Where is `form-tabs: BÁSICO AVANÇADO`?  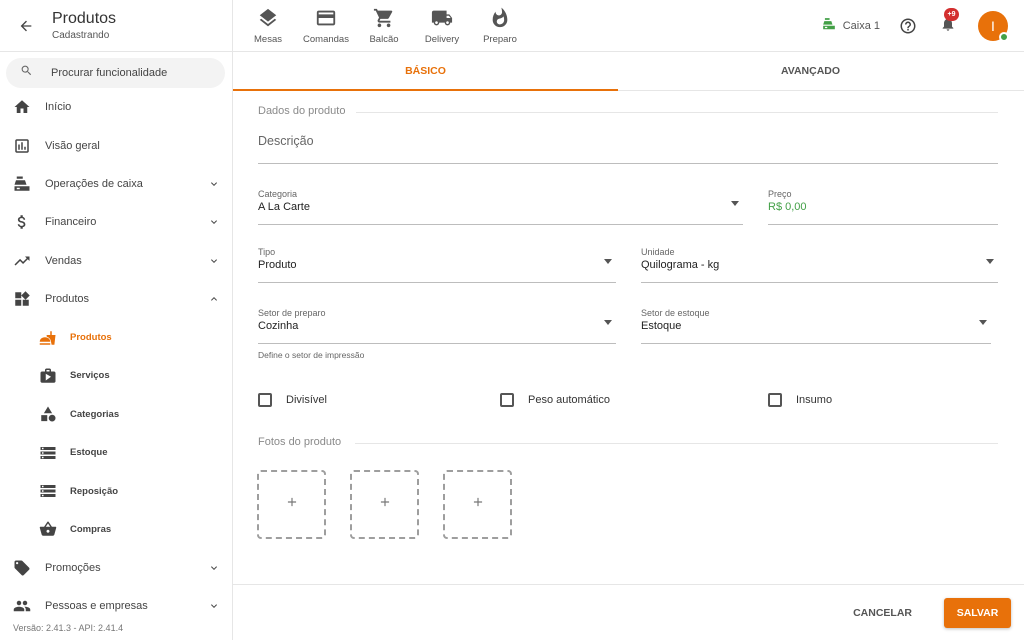 form-tabs: BÁSICO AVANÇADO is located at coordinates (628, 71).